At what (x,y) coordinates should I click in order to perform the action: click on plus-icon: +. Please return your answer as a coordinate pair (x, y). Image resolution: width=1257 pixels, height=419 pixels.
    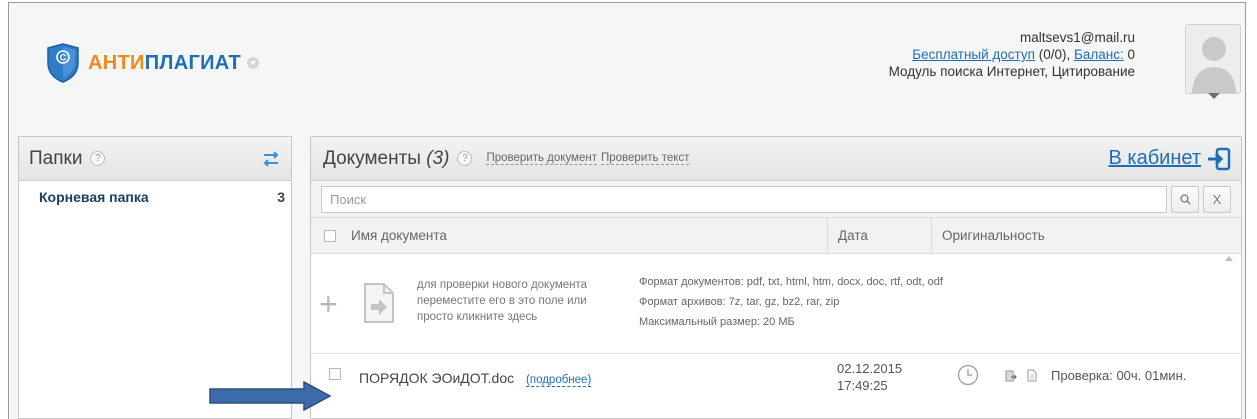
    Looking at the image, I should click on (328, 304).